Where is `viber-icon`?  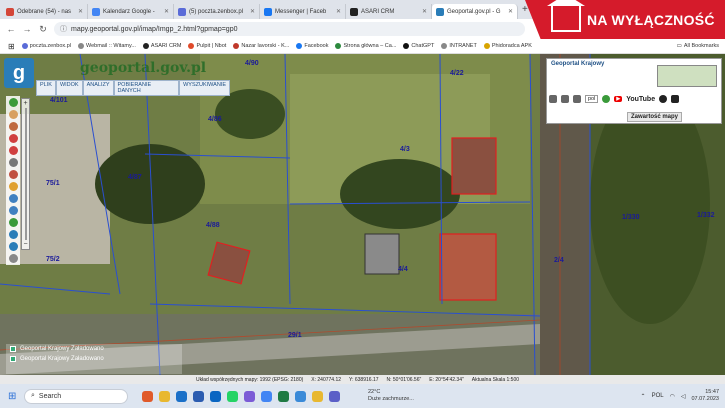
viber-icon is located at coordinates (249, 396).